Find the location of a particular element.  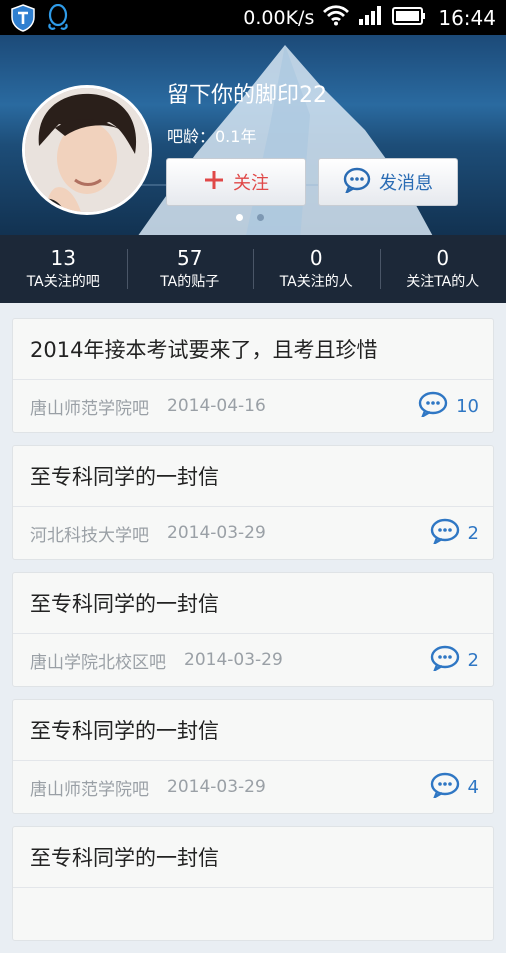

avatar is located at coordinates (87, 150).